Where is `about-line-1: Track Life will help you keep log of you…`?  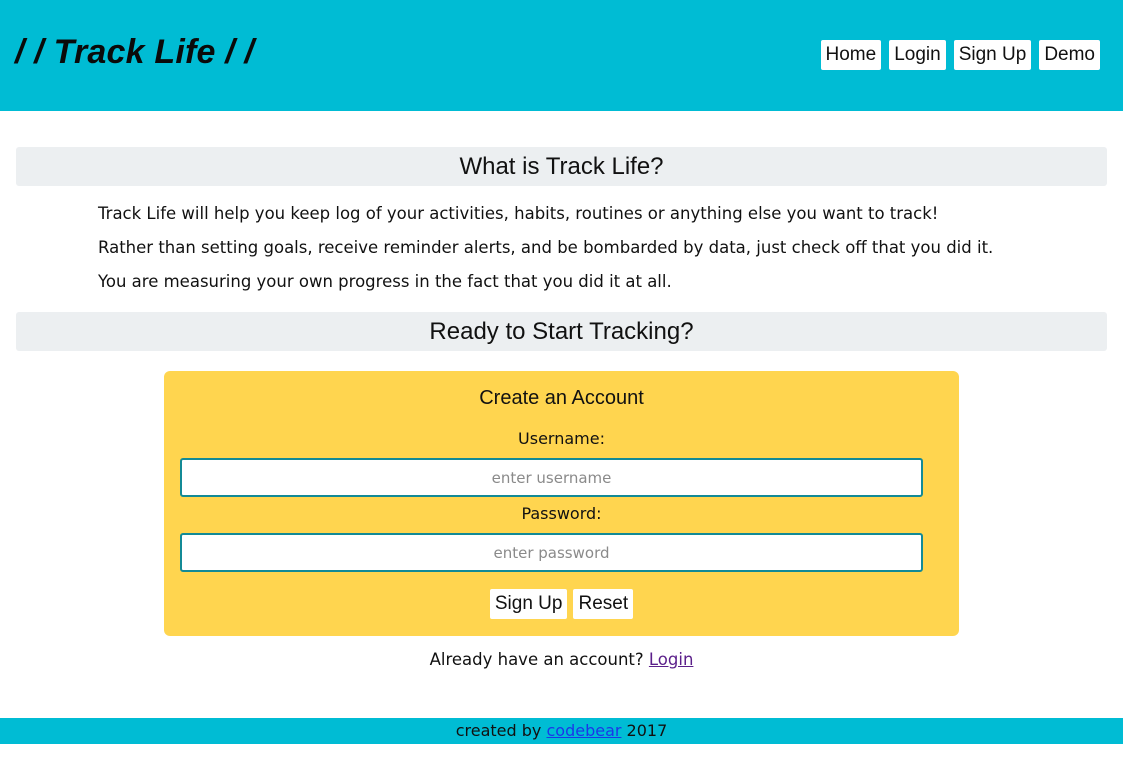
about-line-1: Track Life will help you keep log of you… is located at coordinates (518, 213).